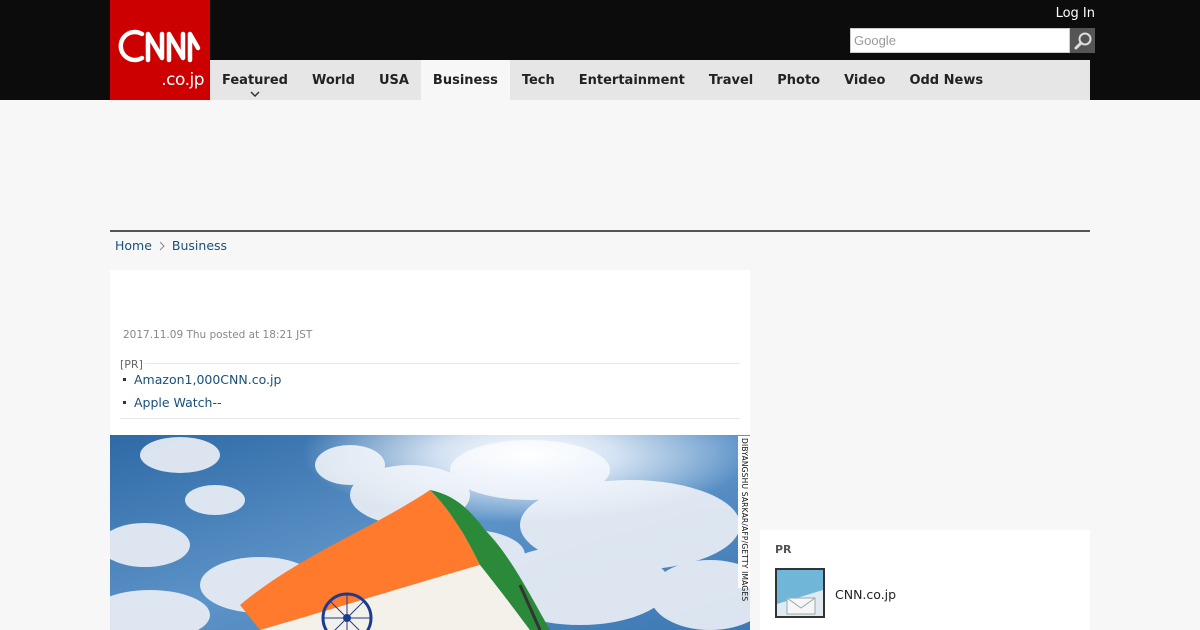 The image size is (1200, 630). Describe the element at coordinates (960, 40) in the screenshot. I see `search-input` at that location.